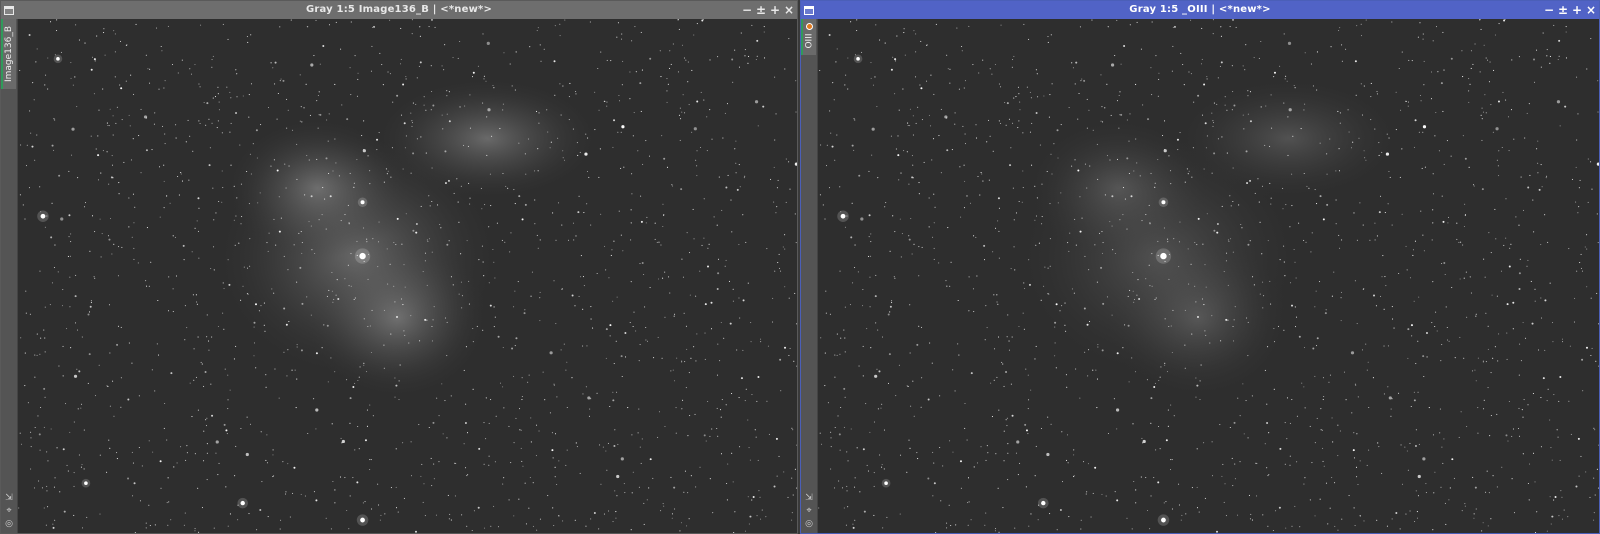 Image resolution: width=1600 pixels, height=534 pixels. What do you see at coordinates (9, 276) in the screenshot?
I see `view-sidebar: Image136_B ⇲ ⌖ ◎` at bounding box center [9, 276].